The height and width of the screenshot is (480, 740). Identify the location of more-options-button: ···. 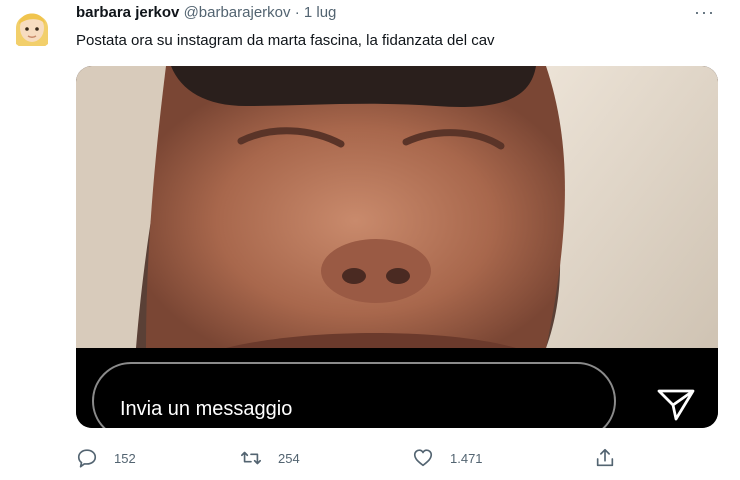
(704, 12).